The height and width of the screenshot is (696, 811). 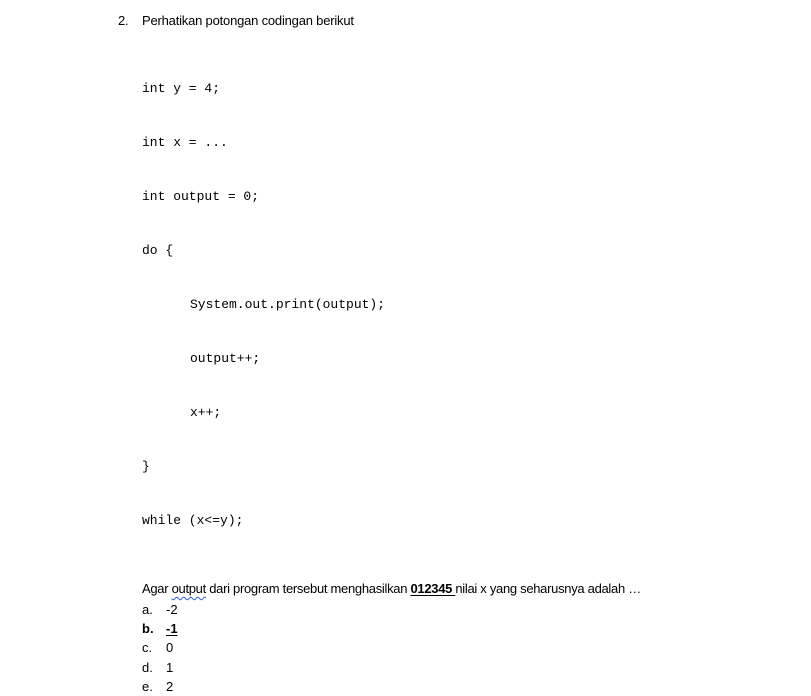 What do you see at coordinates (470, 609) in the screenshot?
I see `option-a: a. -2` at bounding box center [470, 609].